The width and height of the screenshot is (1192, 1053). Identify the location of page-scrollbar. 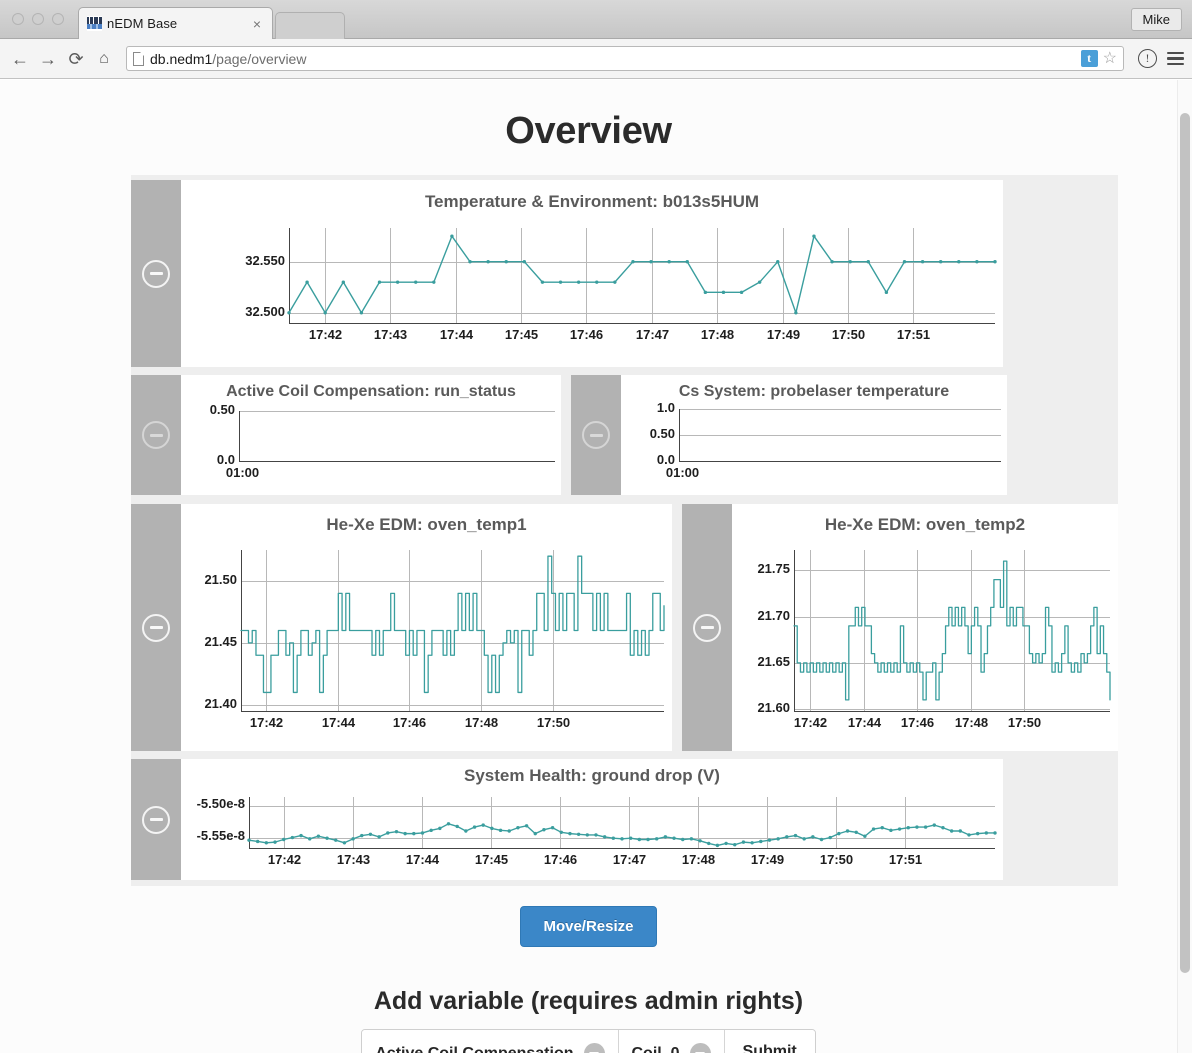
(1184, 566).